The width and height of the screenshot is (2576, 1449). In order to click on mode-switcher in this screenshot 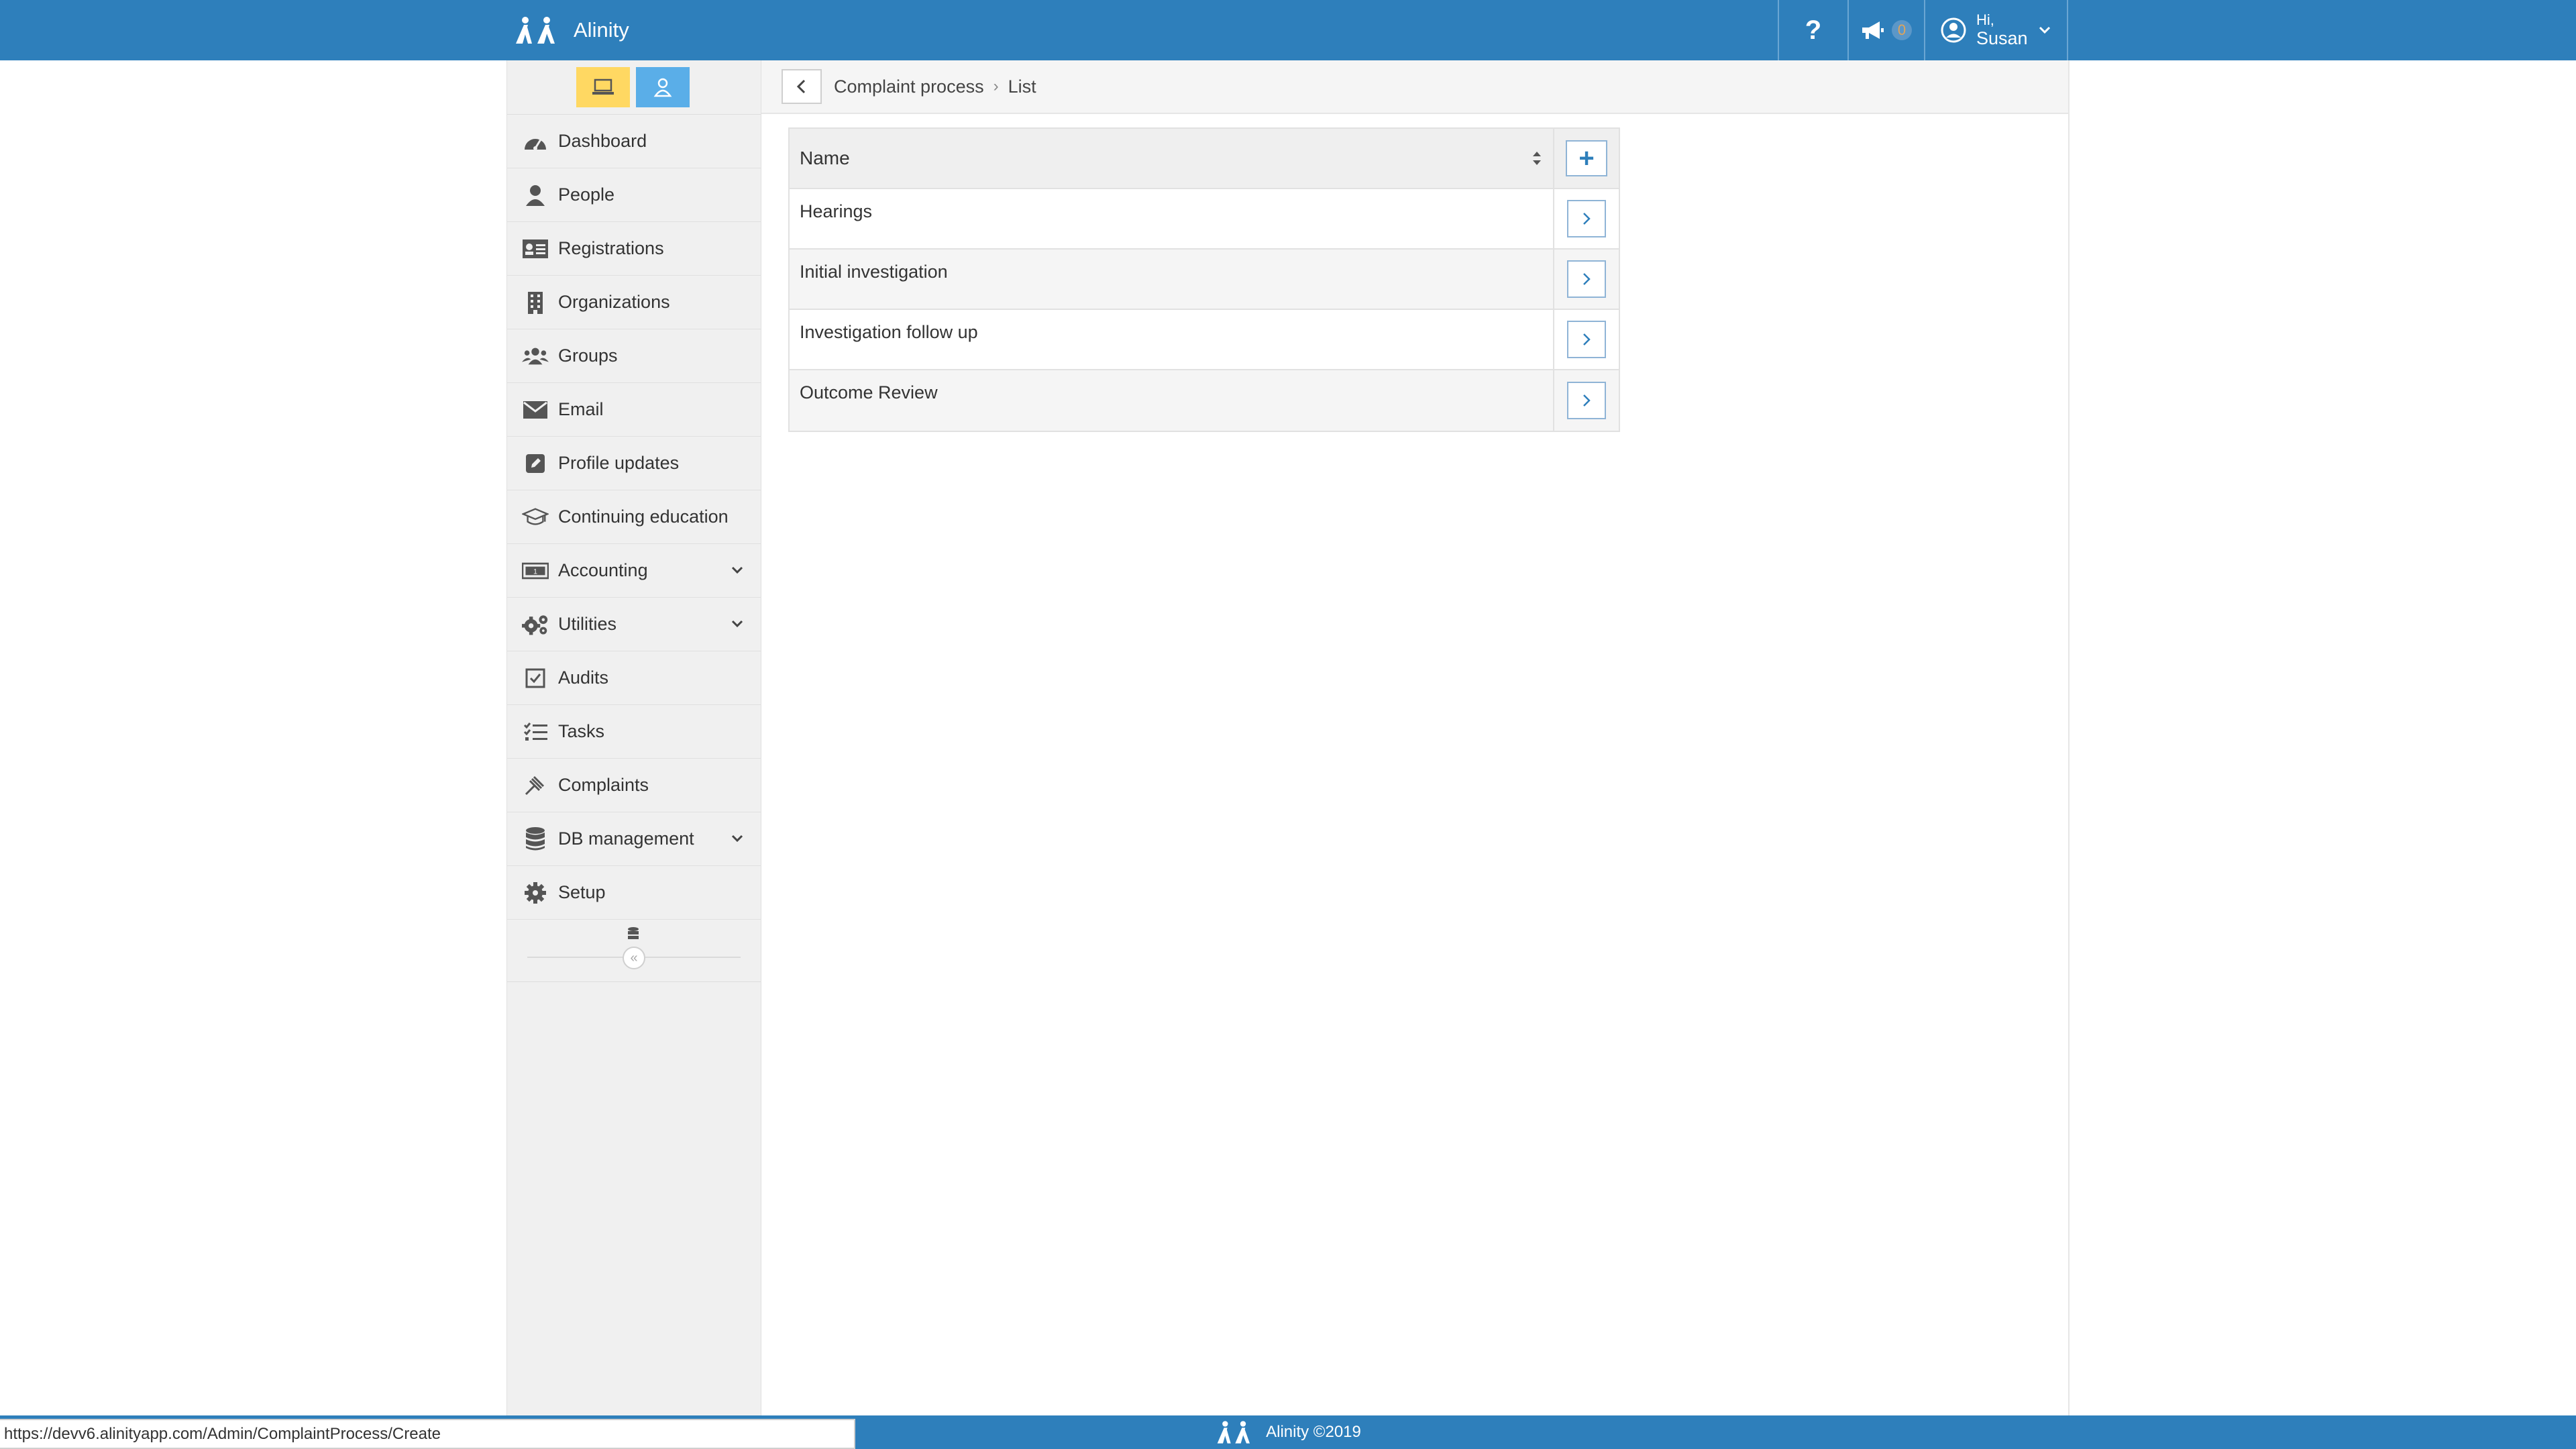, I will do `click(634, 87)`.